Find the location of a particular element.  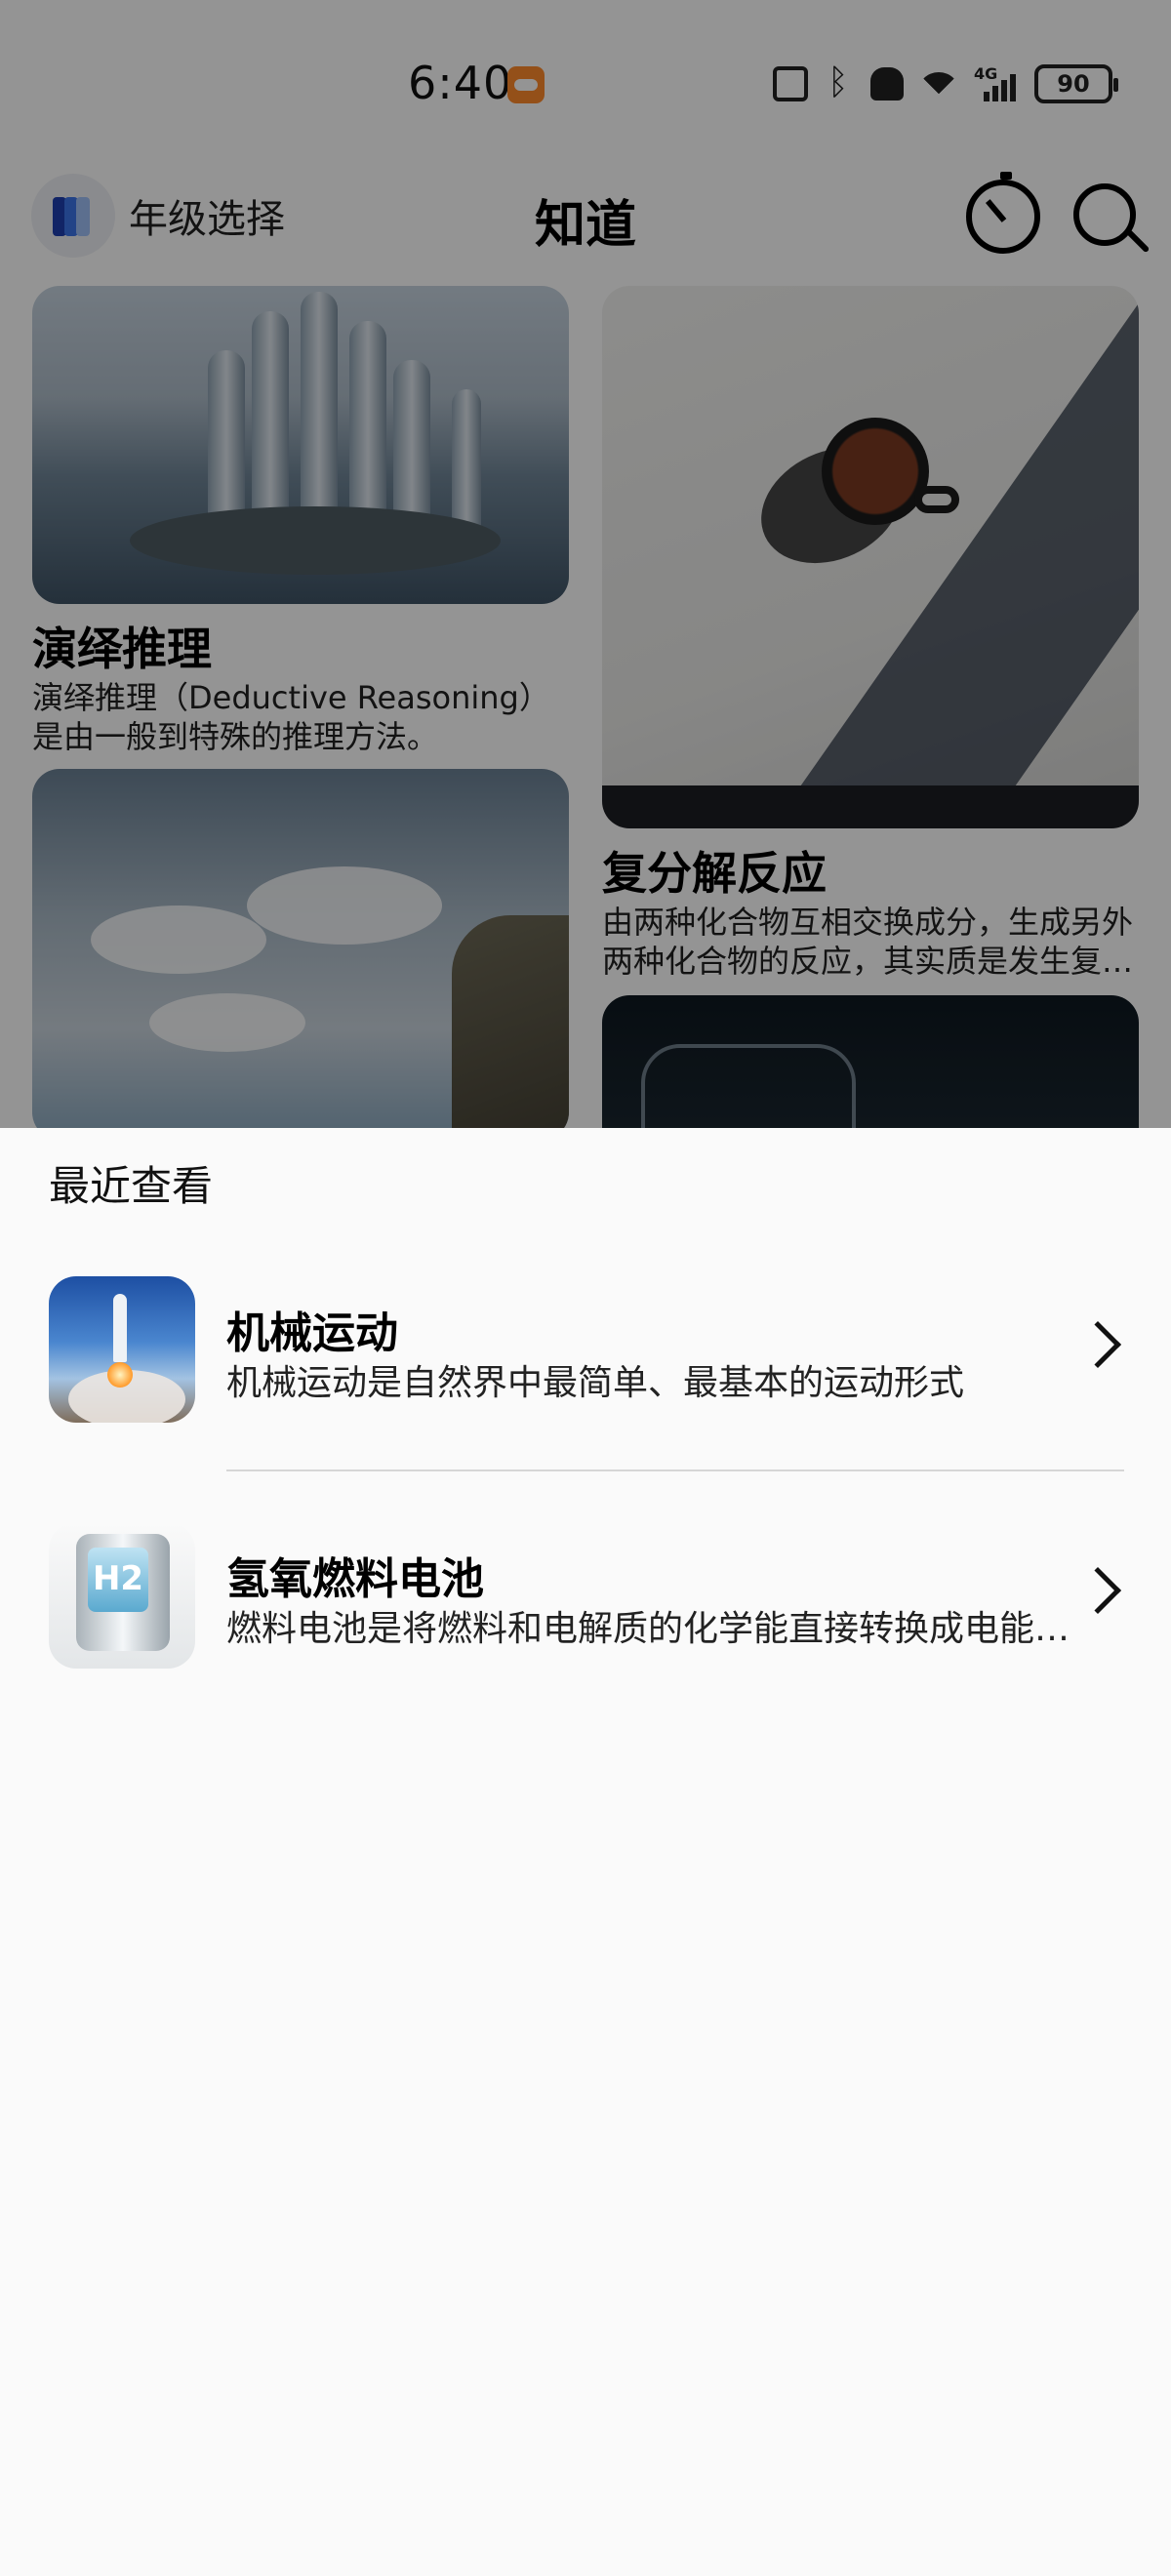

list-divider is located at coordinates (675, 1470).